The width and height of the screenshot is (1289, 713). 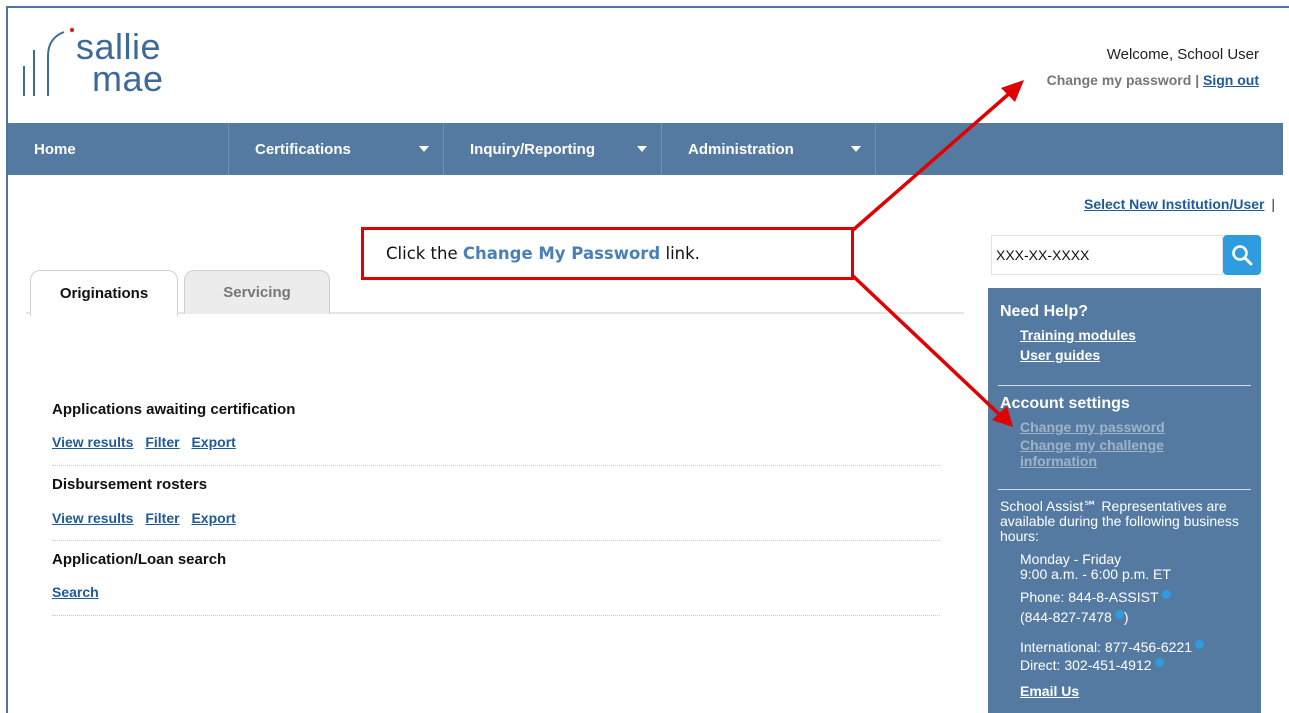 What do you see at coordinates (118, 149) in the screenshot?
I see `nav-home: Home` at bounding box center [118, 149].